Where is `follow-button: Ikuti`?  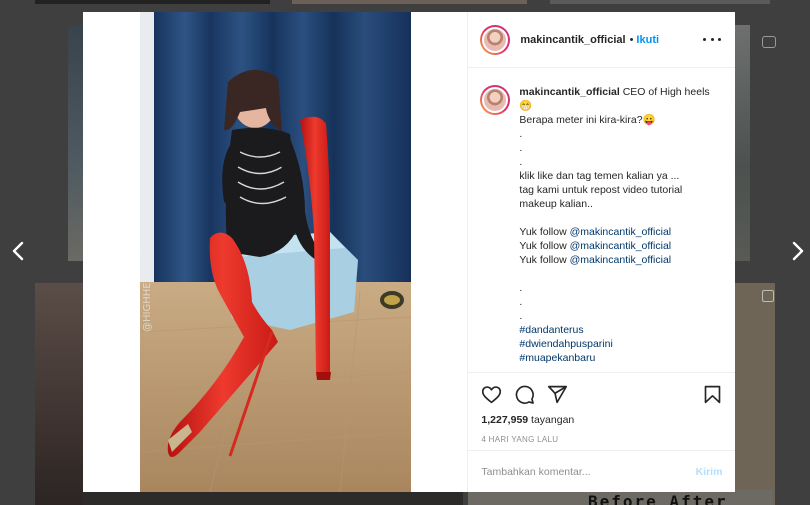
follow-button: Ikuti is located at coordinates (647, 40).